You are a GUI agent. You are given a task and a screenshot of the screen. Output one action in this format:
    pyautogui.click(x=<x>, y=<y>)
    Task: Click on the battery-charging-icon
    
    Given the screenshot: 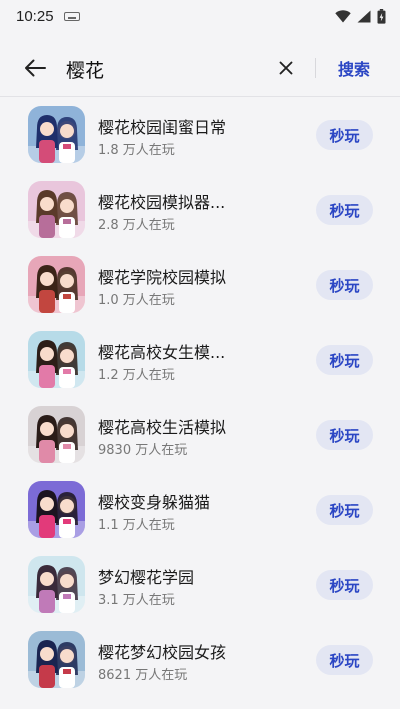 What is the action you would take?
    pyautogui.click(x=381, y=16)
    